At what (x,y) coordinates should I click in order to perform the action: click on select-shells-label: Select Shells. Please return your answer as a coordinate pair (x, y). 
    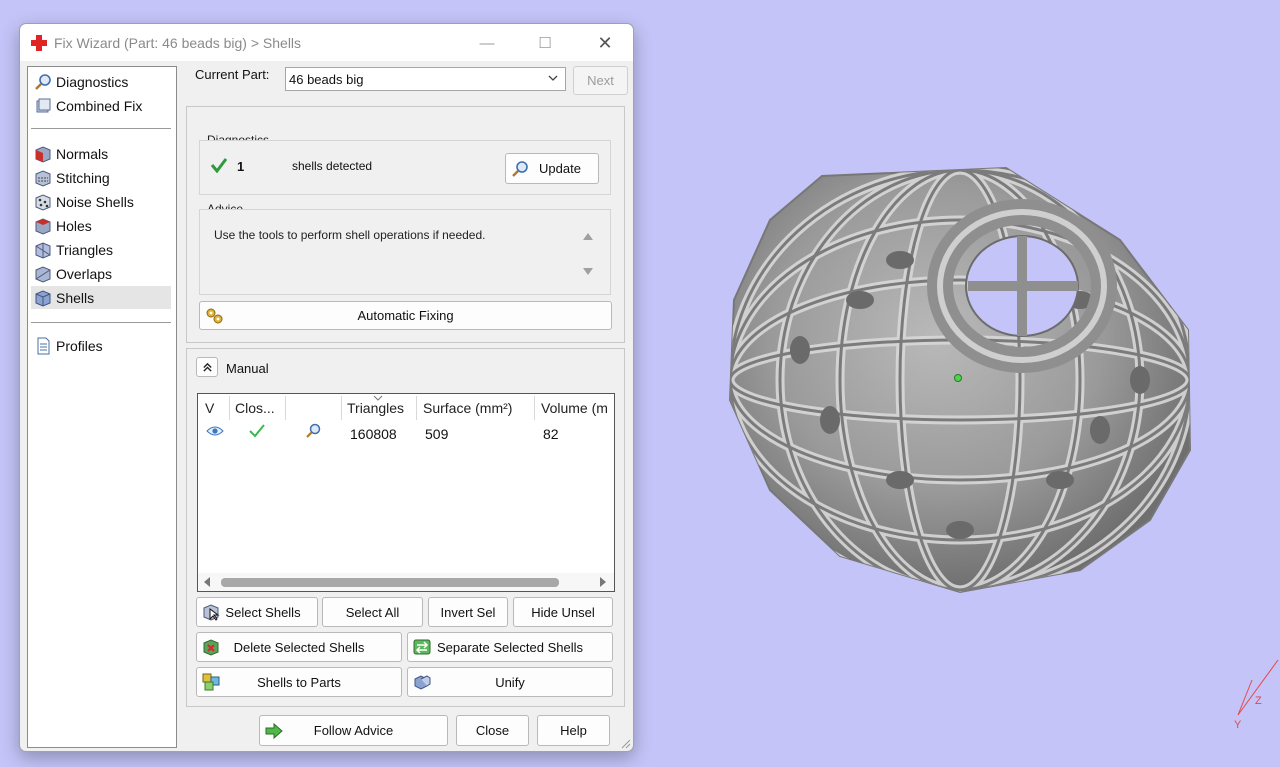
    Looking at the image, I should click on (263, 612).